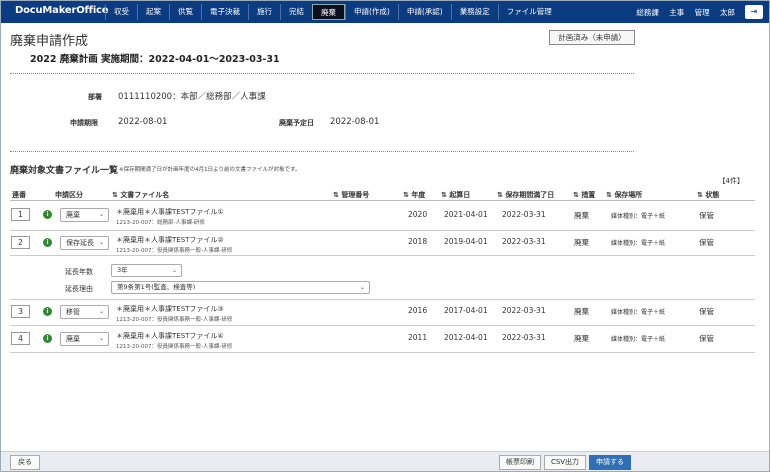 This screenshot has height=472, width=770. What do you see at coordinates (170, 212) in the screenshot?
I see `file-name: ＊廃棄用＊人事課TESTファイル①` at bounding box center [170, 212].